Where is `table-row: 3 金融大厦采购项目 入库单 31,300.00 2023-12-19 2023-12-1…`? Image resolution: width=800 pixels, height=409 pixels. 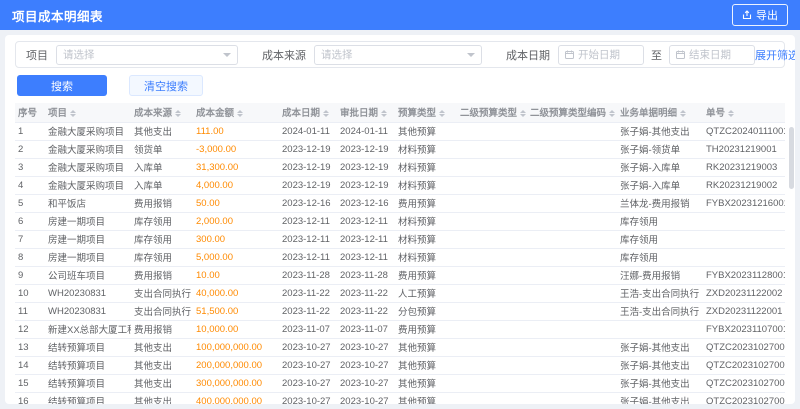
table-row: 3 金融大厦采购项目 入库单 31,300.00 2023-12-19 2023-12-1… is located at coordinates (400, 167).